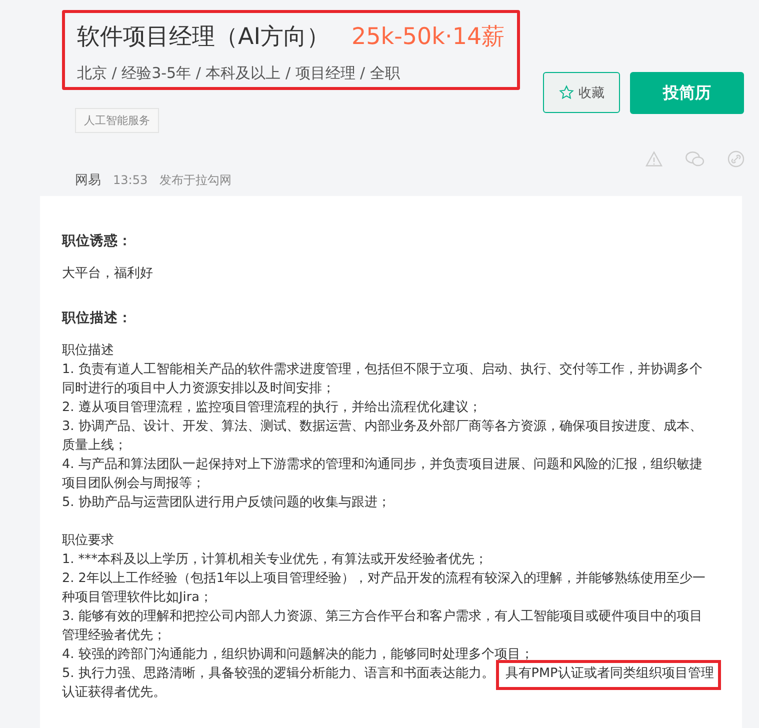  Describe the element at coordinates (107, 273) in the screenshot. I see `list-line: 大平台，福利好` at that location.